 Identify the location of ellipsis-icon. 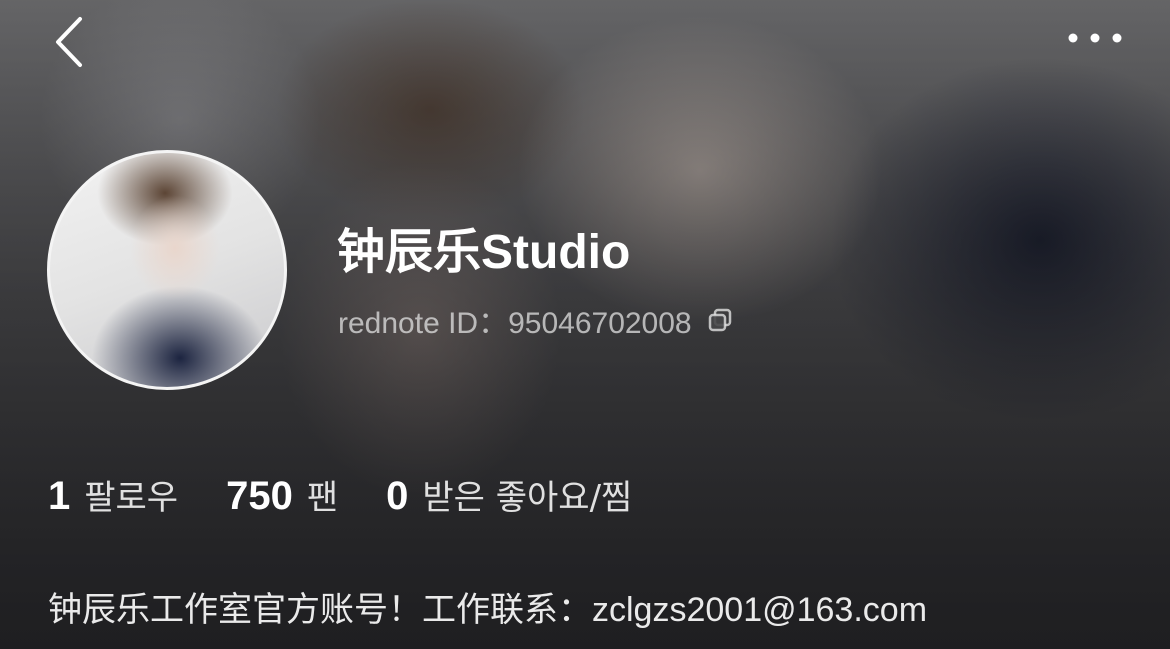
(1095, 38).